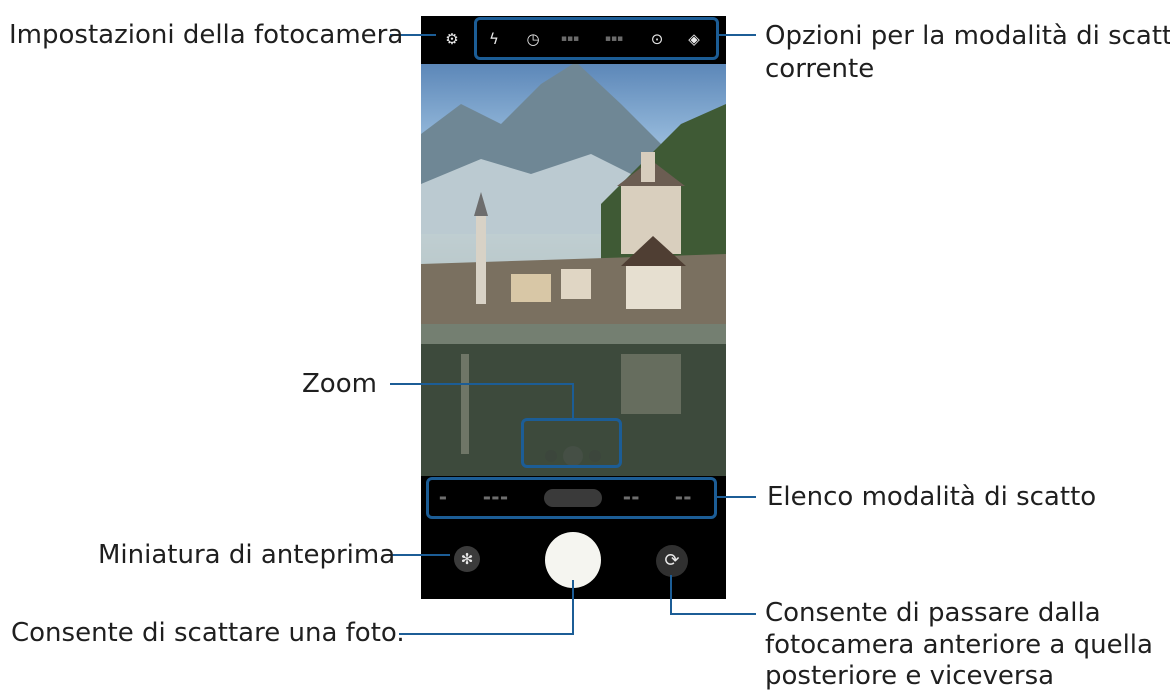 The height and width of the screenshot is (693, 1170). I want to click on zoom-highlight, so click(571, 443).